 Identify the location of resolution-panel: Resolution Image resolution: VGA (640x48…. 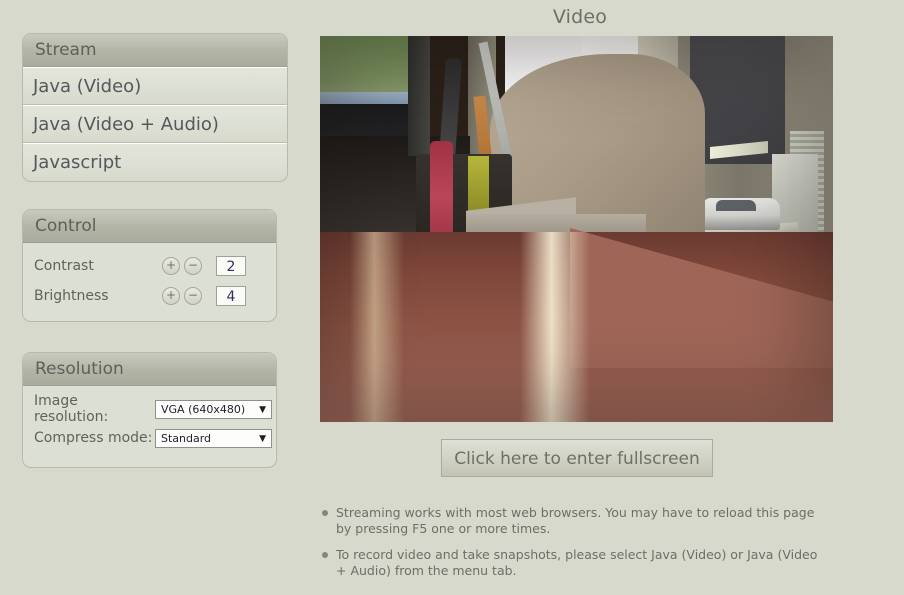
(149, 410).